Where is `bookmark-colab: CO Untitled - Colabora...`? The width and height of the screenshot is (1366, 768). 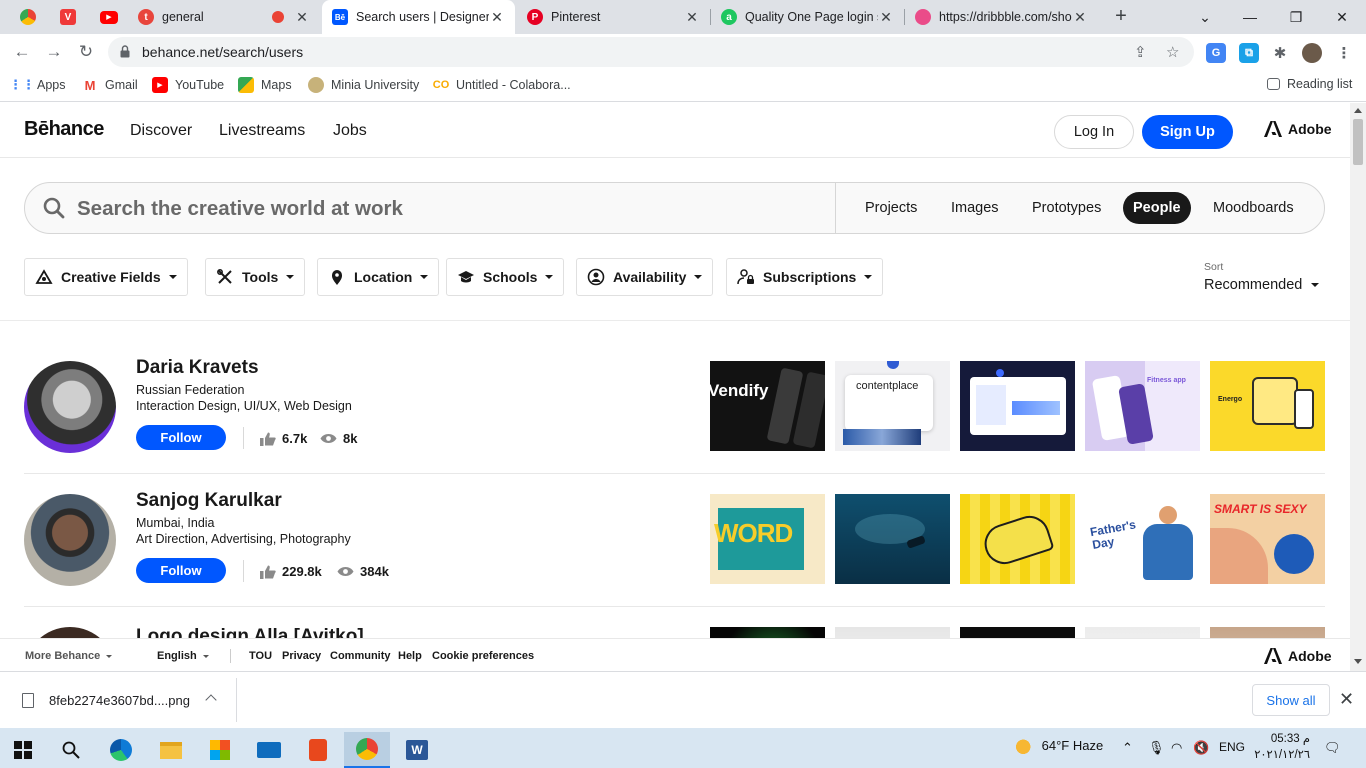 bookmark-colab: CO Untitled - Colabora... is located at coordinates (502, 85).